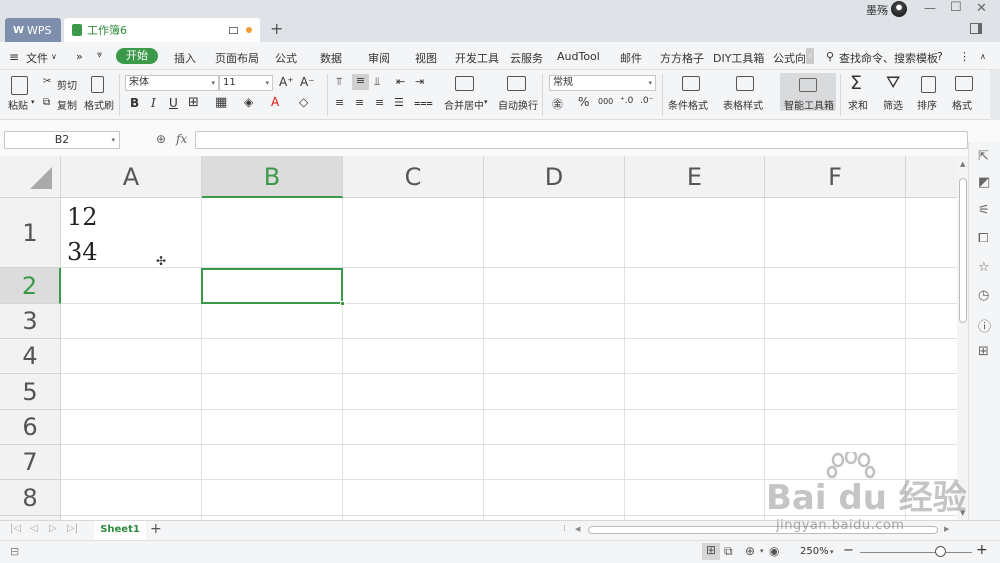  What do you see at coordinates (286, 82) in the screenshot?
I see `increase-font-icon: A⁺` at bounding box center [286, 82].